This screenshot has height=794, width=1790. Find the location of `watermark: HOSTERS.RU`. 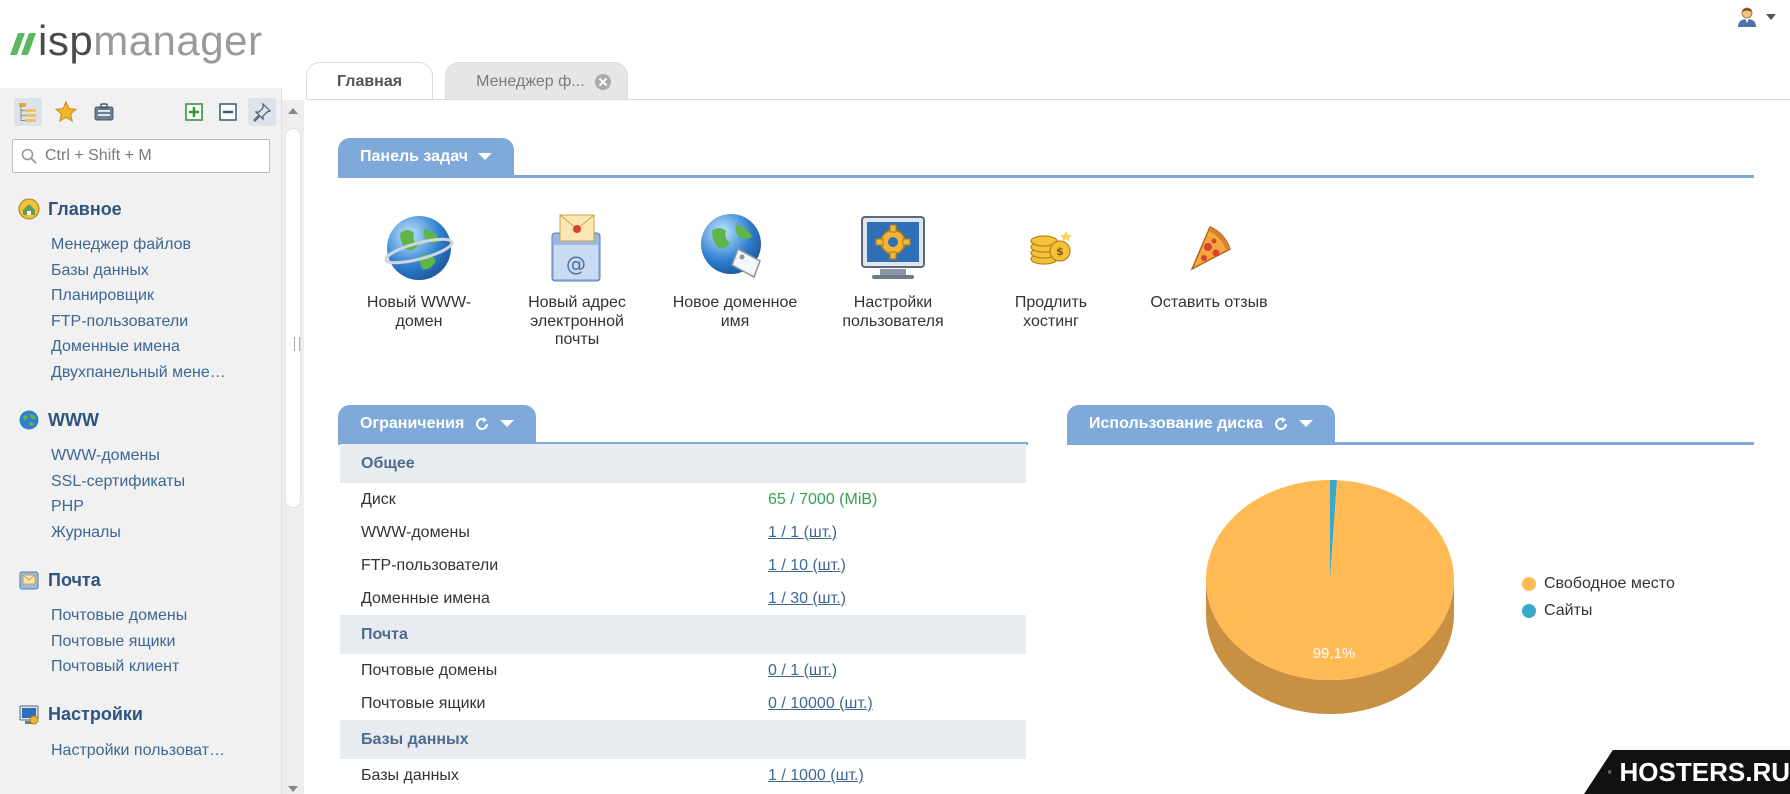

watermark: HOSTERS.RU is located at coordinates (1687, 772).